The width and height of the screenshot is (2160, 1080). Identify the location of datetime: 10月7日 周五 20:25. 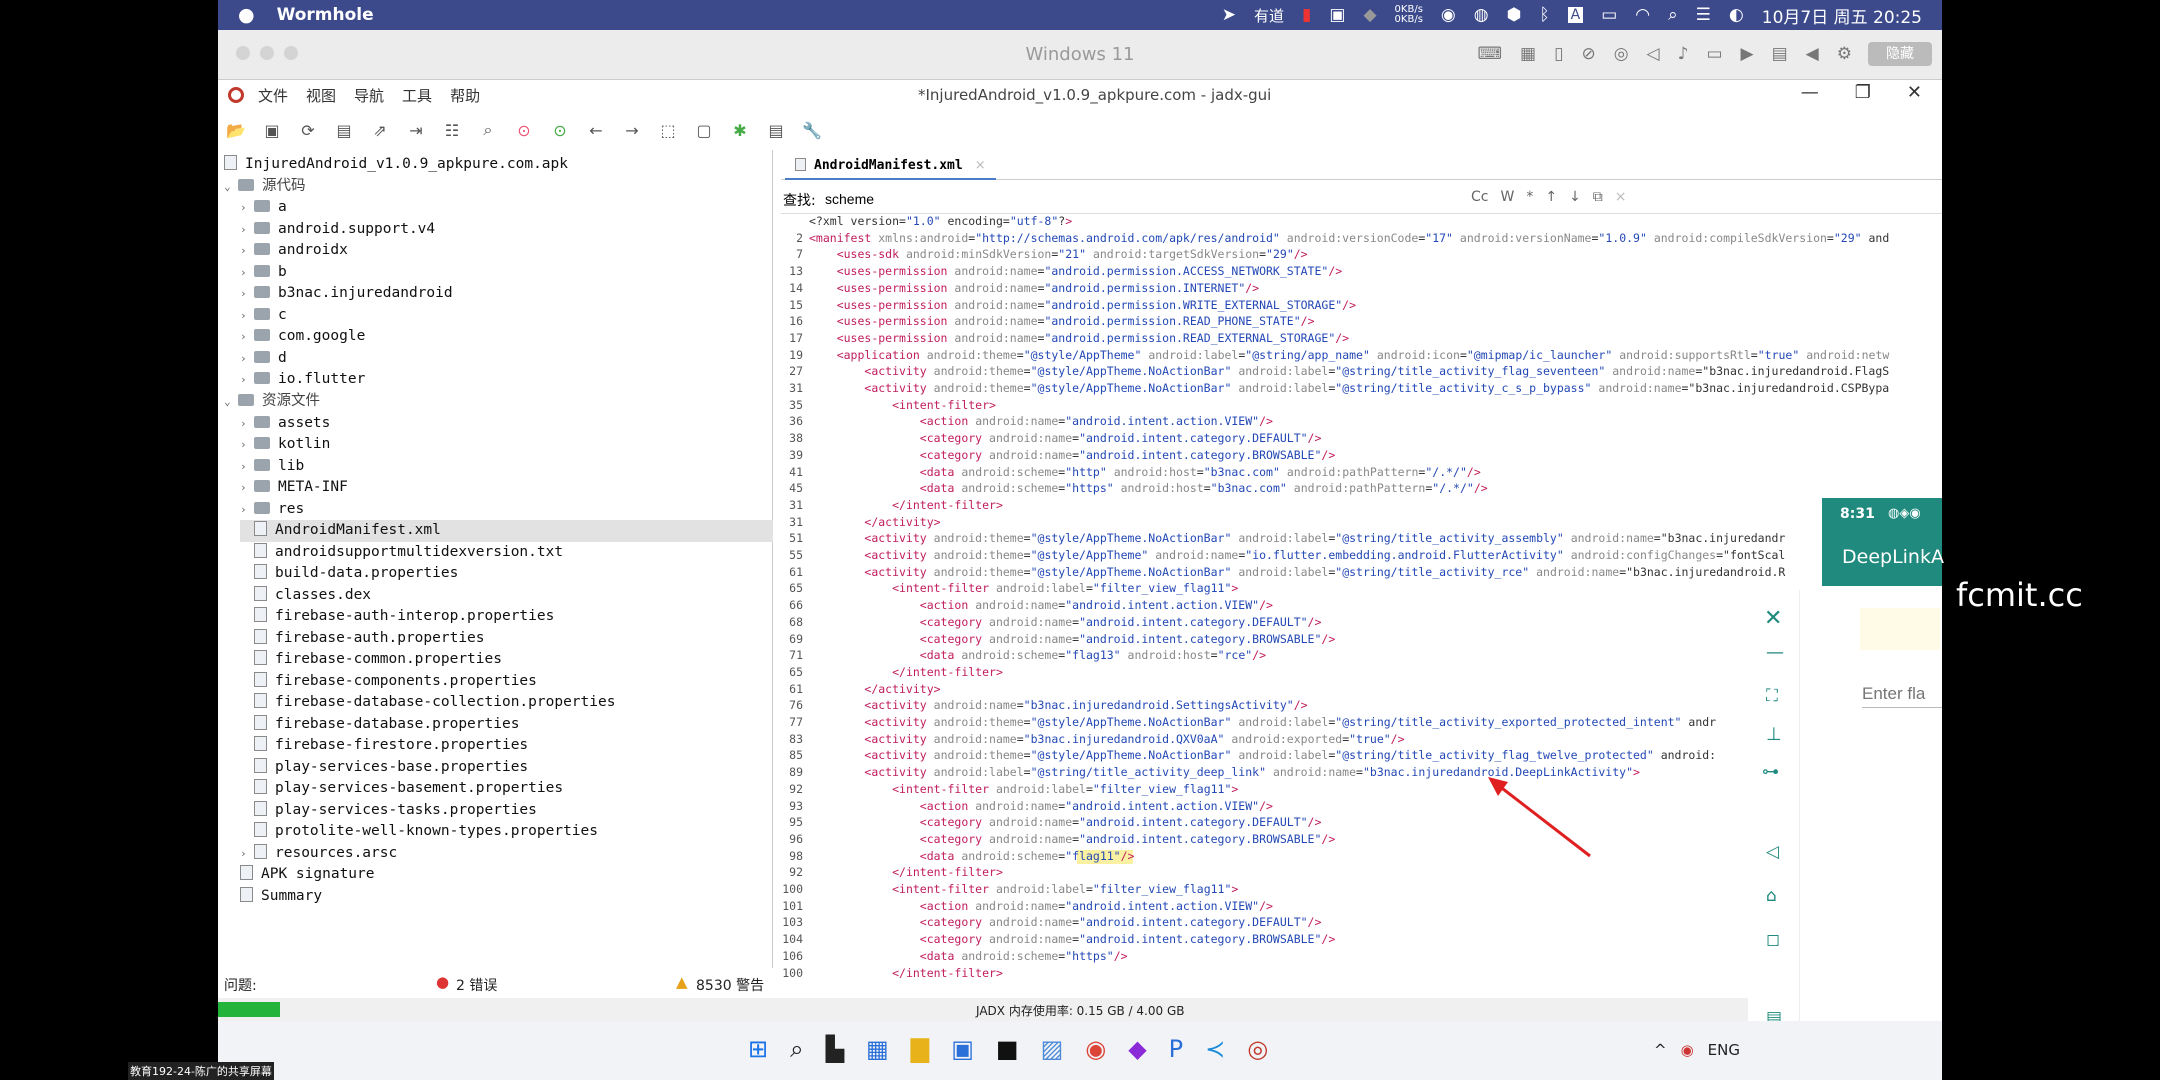
(1842, 15).